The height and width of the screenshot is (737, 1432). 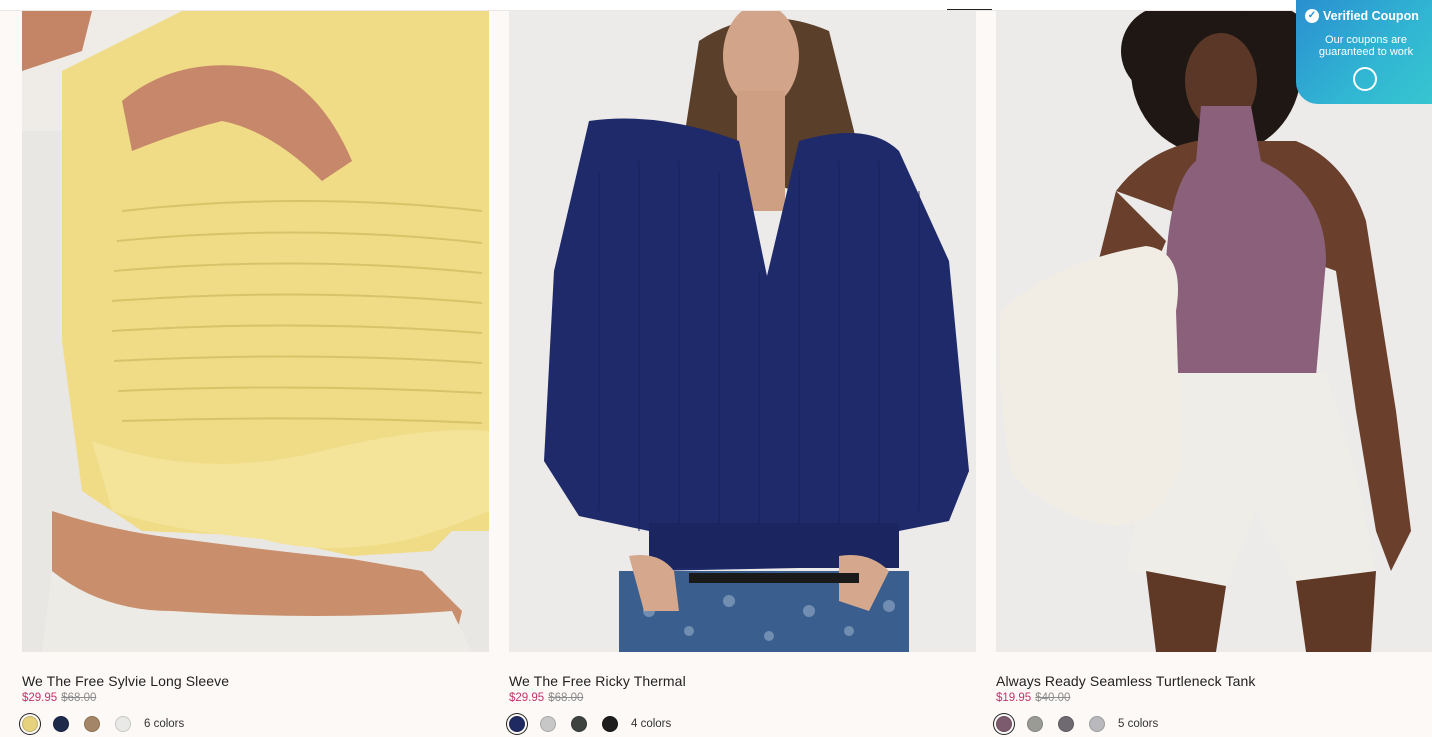 What do you see at coordinates (1312, 16) in the screenshot?
I see `check-icon: ✓` at bounding box center [1312, 16].